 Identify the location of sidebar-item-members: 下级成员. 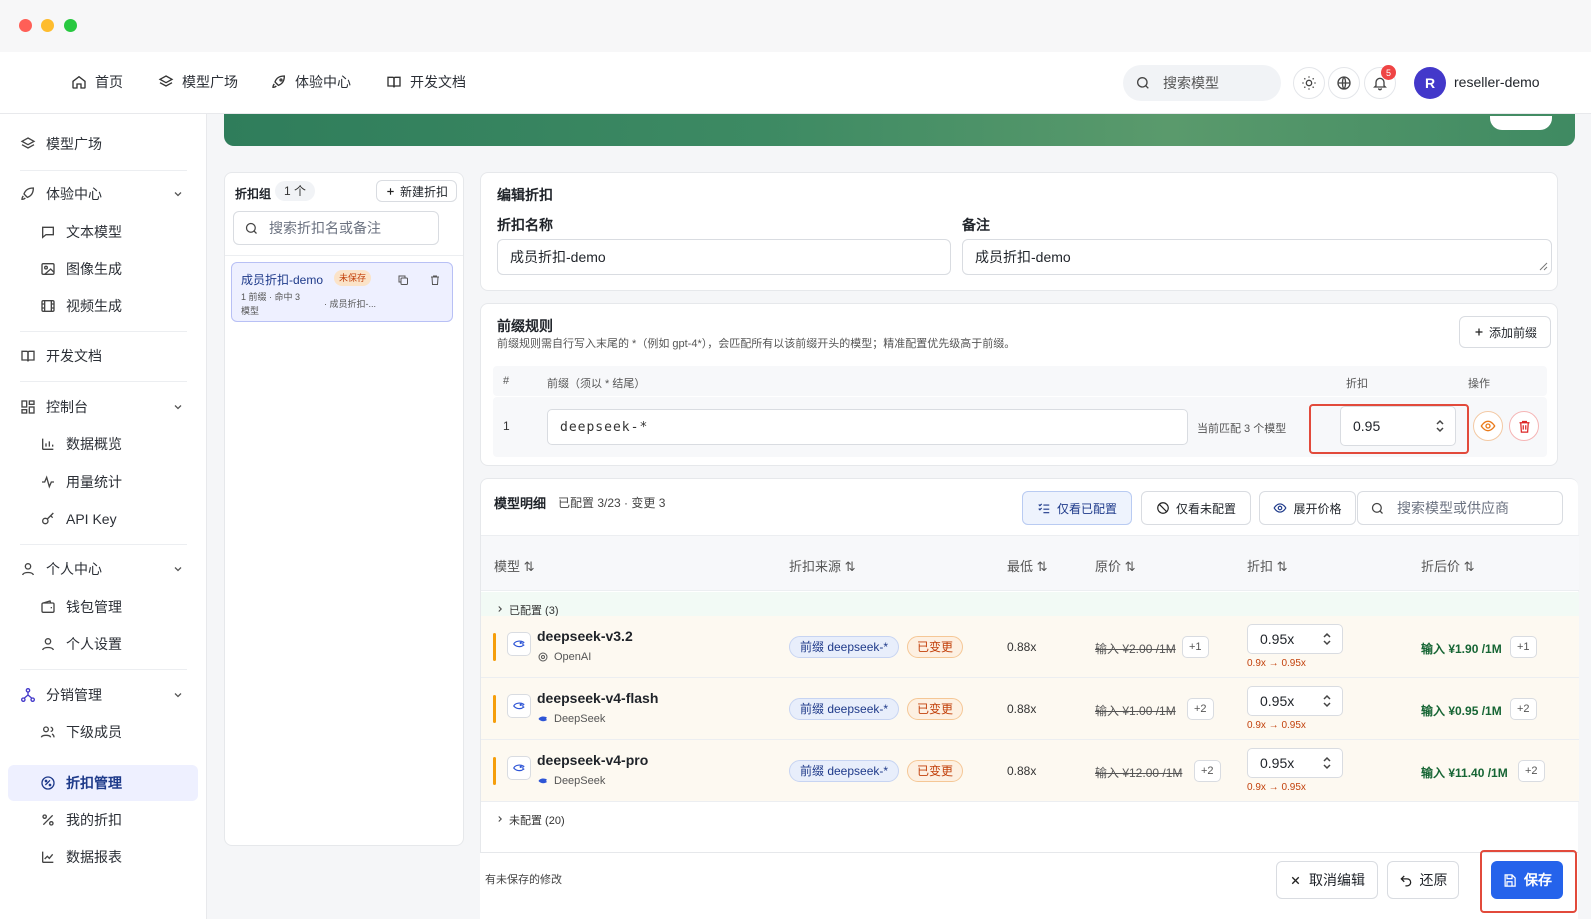
(81, 732).